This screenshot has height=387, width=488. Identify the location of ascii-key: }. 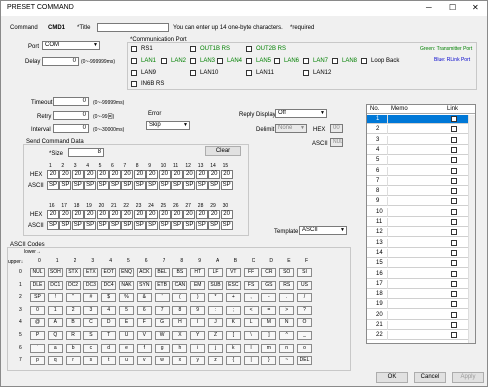
(269, 361).